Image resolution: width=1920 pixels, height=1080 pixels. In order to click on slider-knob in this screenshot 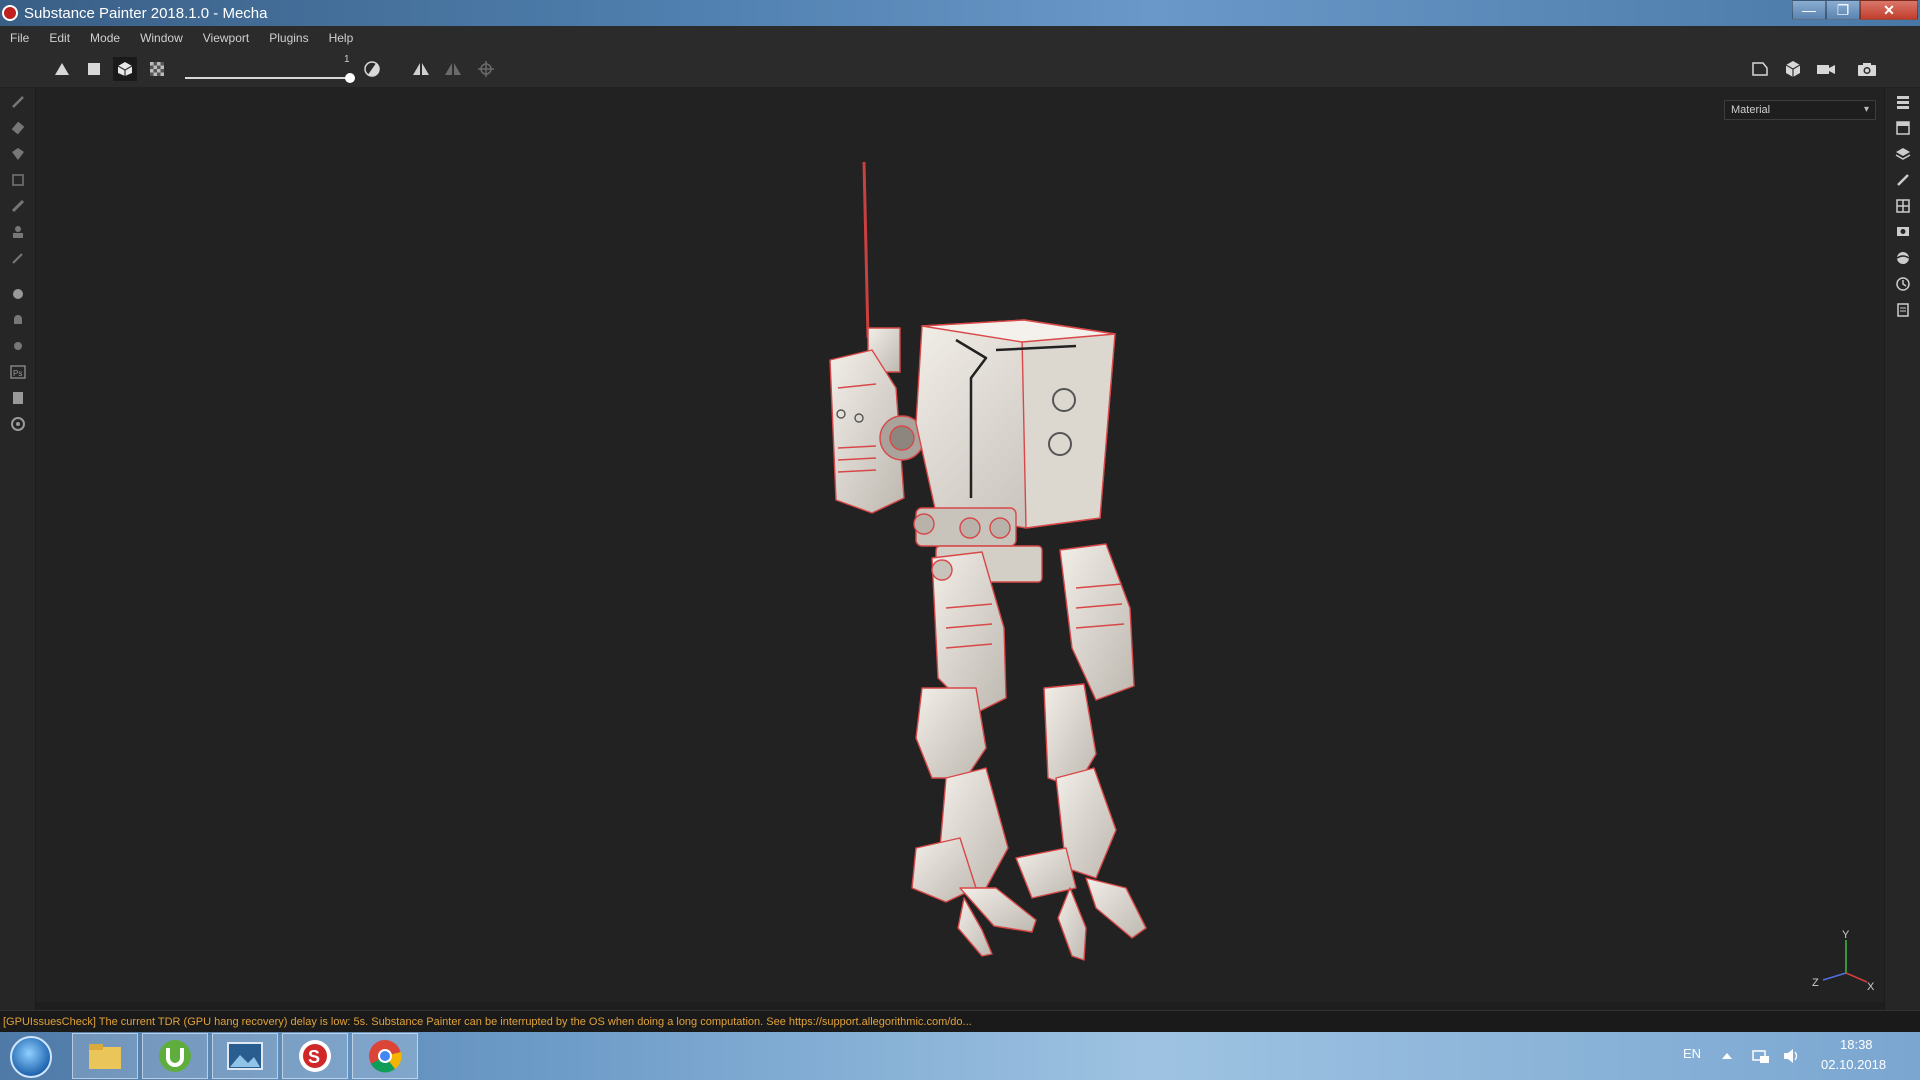, I will do `click(350, 78)`.